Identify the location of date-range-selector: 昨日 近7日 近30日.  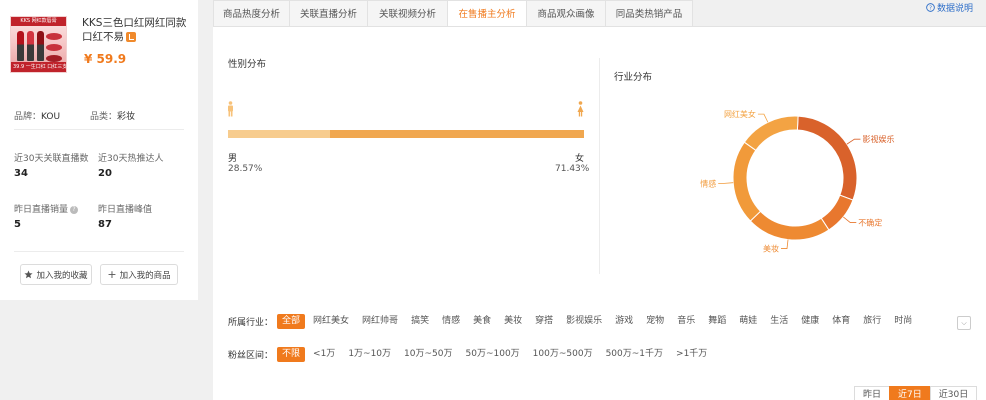
(916, 393).